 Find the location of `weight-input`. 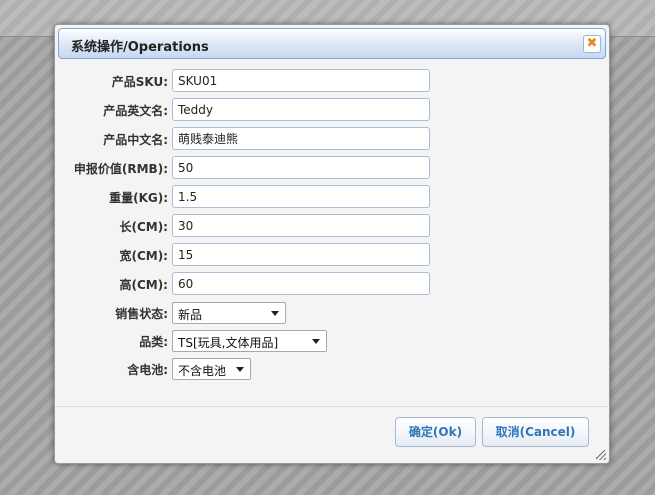

weight-input is located at coordinates (301, 196).